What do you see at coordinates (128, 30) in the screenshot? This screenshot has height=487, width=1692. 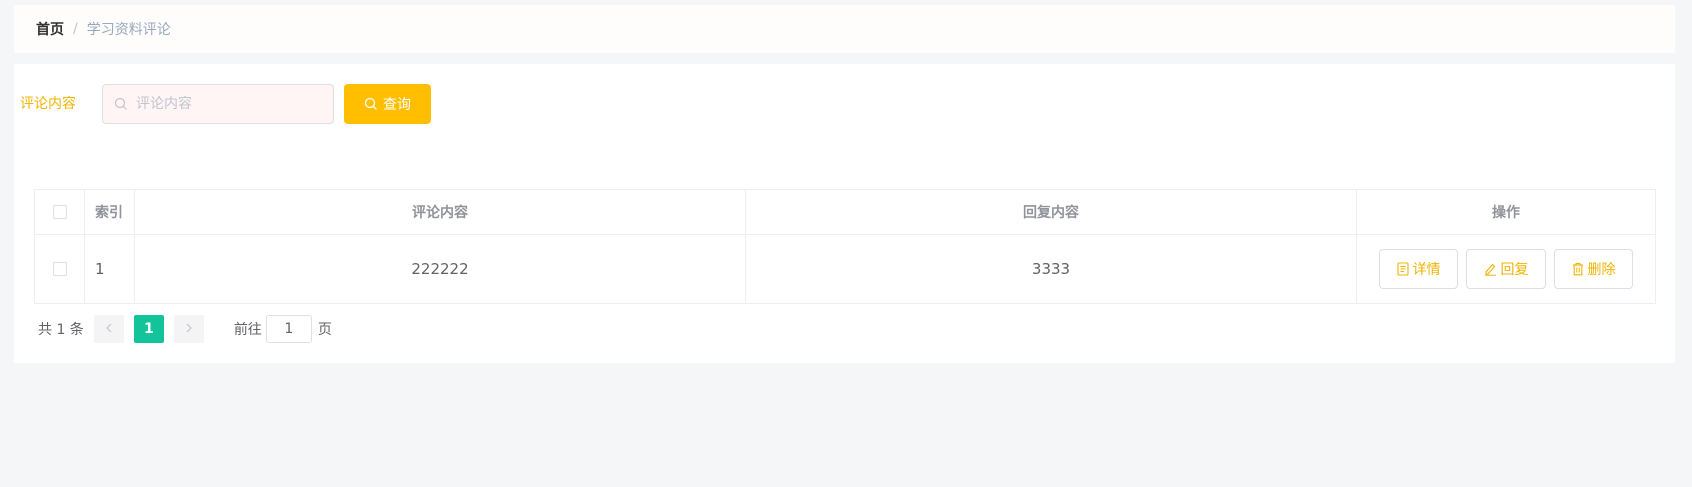 I see `breadcrumb-current: 学习资料评论` at bounding box center [128, 30].